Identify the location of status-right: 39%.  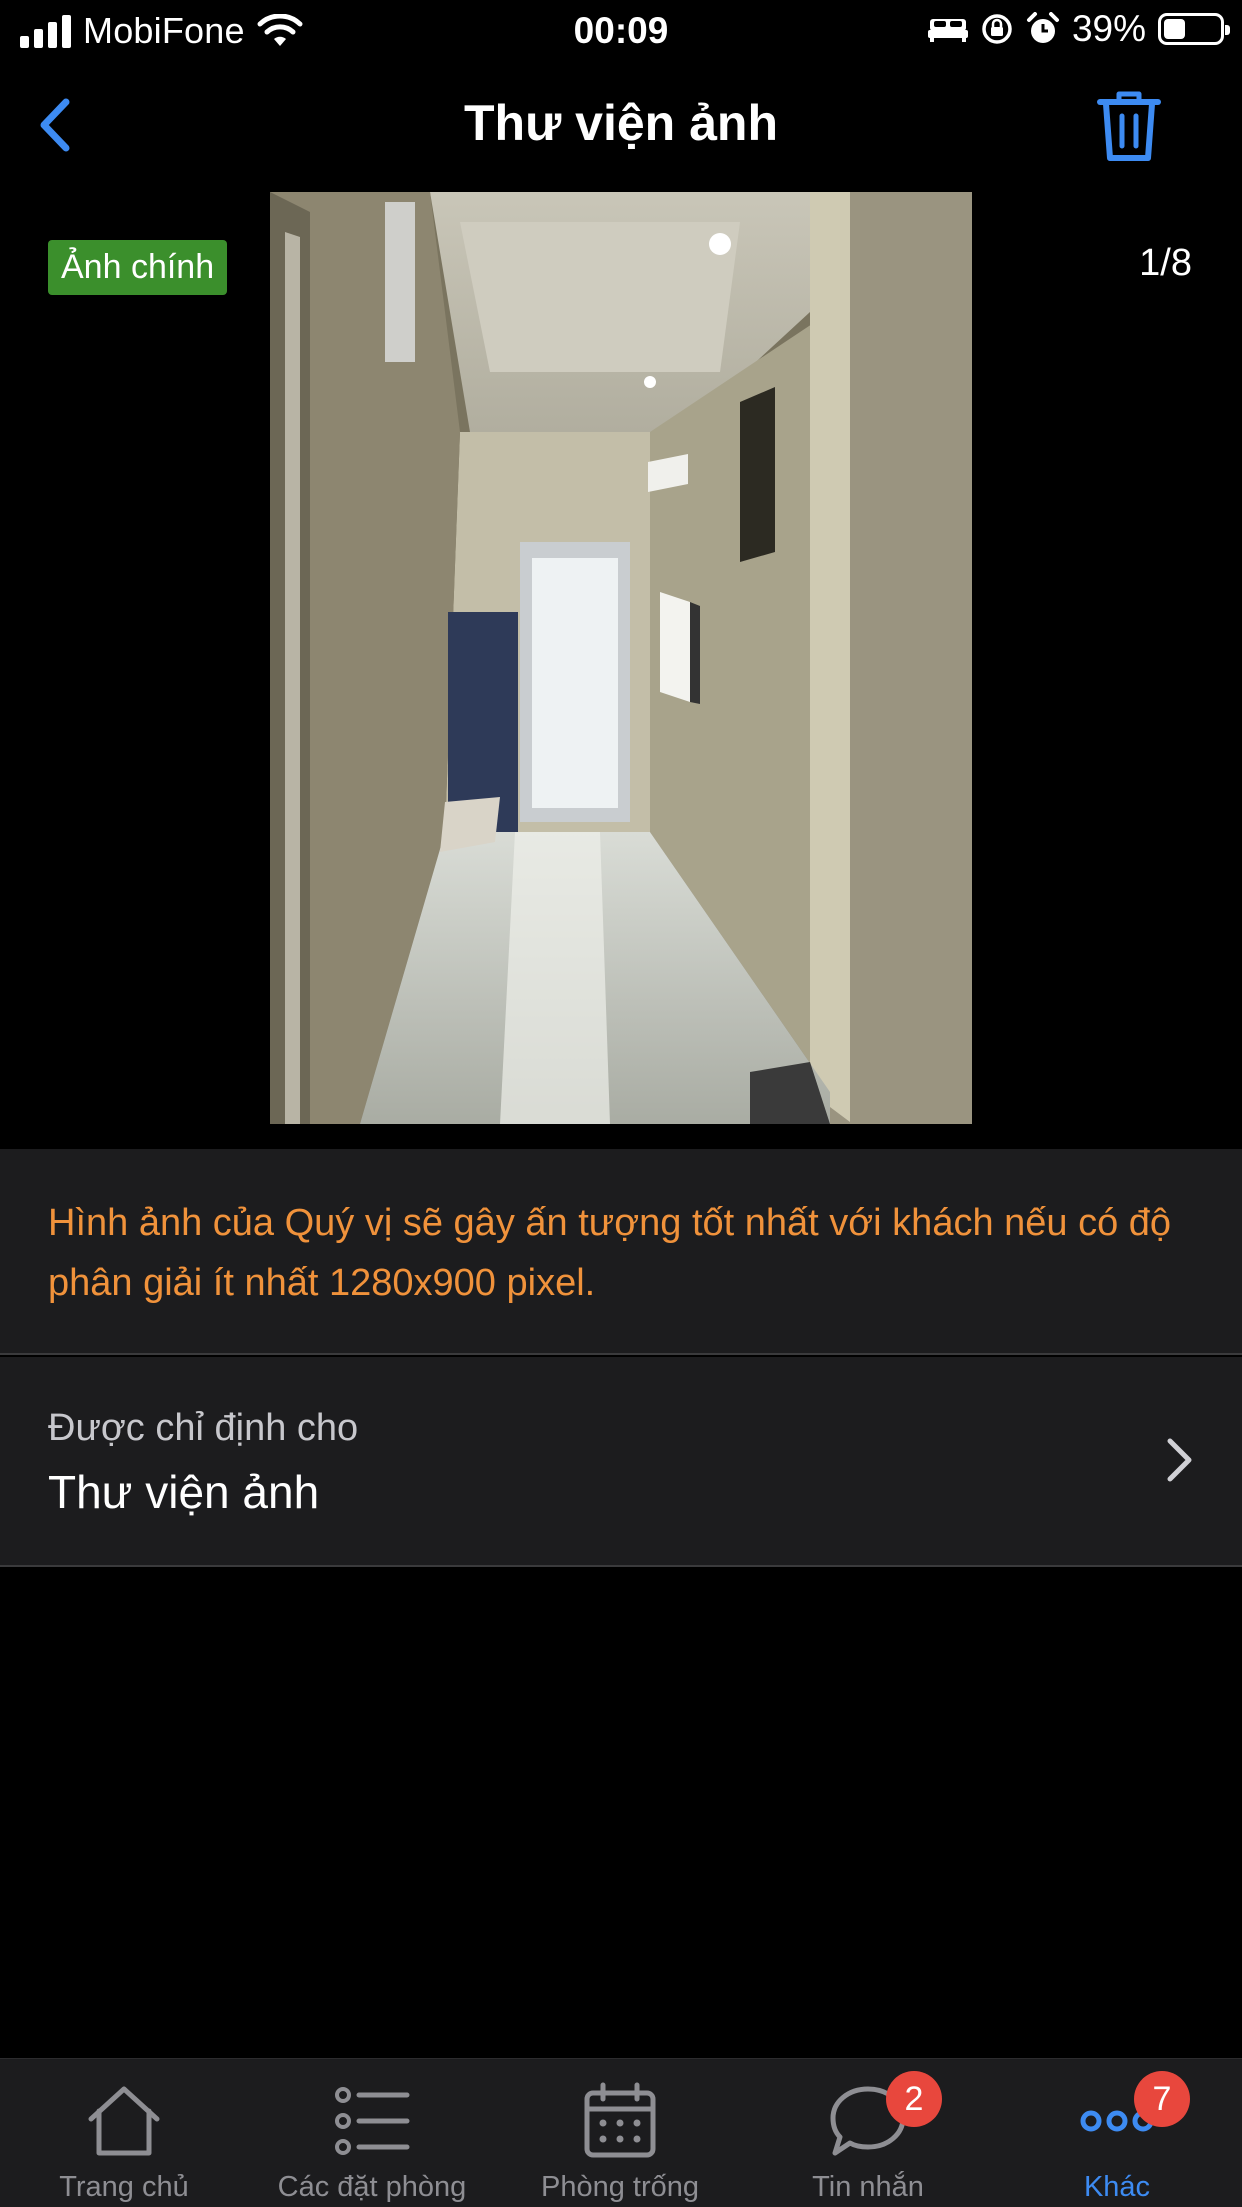
(1078, 29).